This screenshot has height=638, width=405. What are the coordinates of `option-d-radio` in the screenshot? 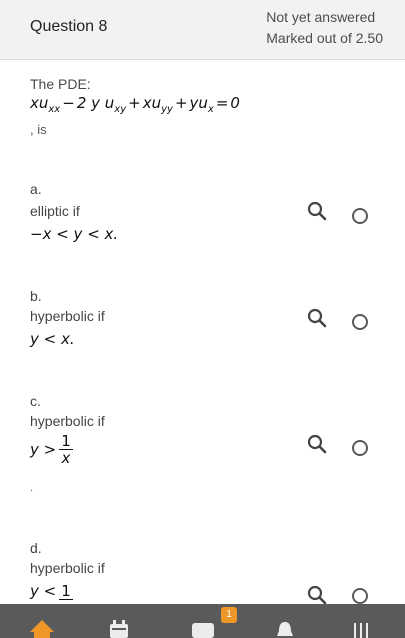 It's located at (360, 596).